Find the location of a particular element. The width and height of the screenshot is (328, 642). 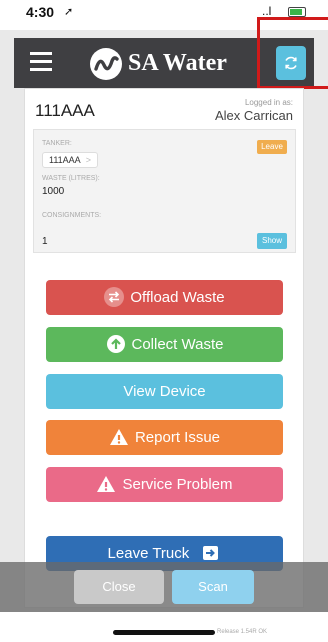

release-version: Release 1.54R OK is located at coordinates (242, 632).